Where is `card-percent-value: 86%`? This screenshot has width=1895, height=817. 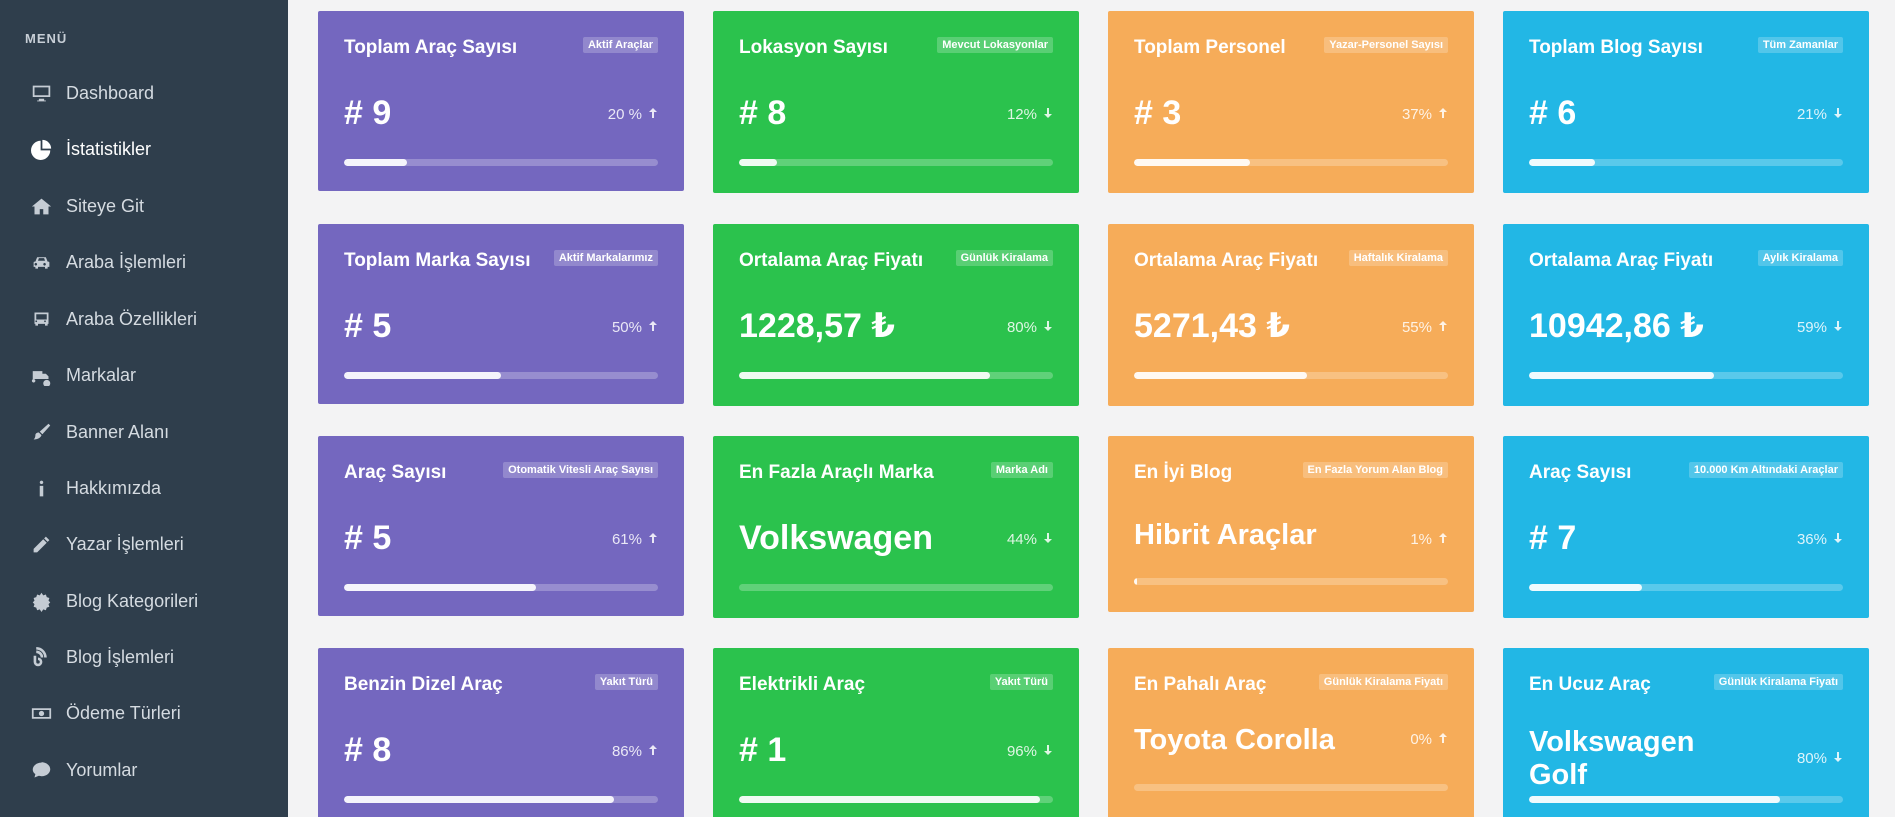 card-percent-value: 86% is located at coordinates (626, 751).